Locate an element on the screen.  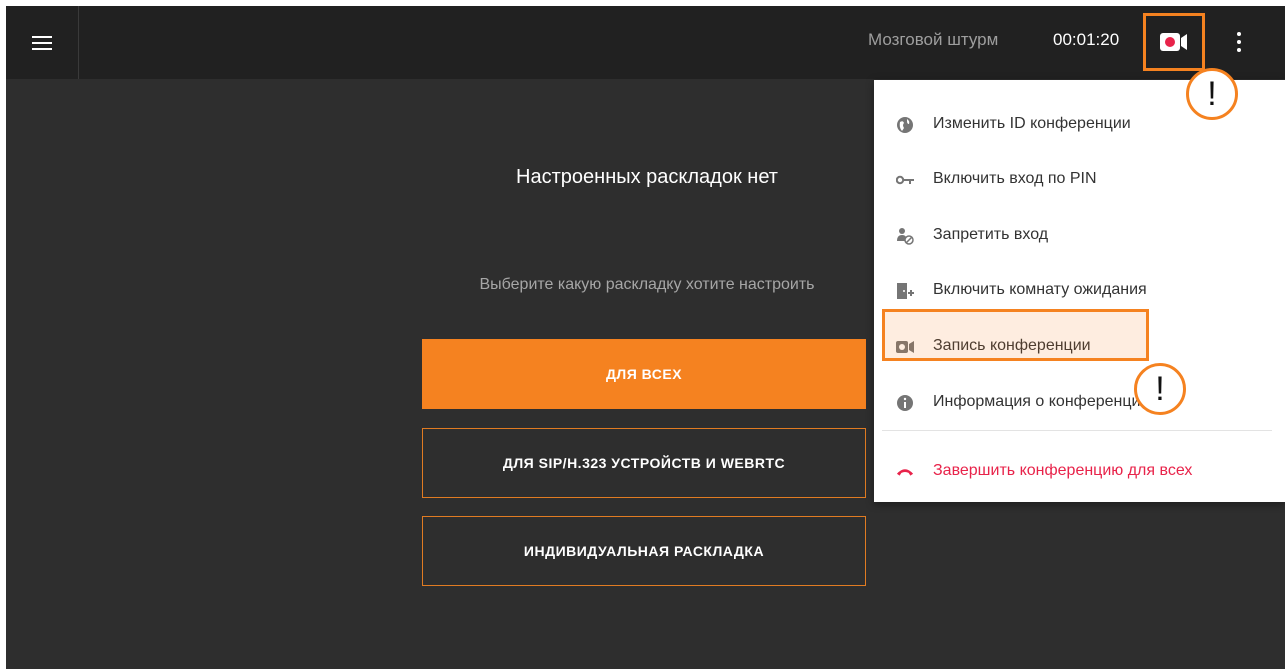
record-item-highlight is located at coordinates (1015, 335).